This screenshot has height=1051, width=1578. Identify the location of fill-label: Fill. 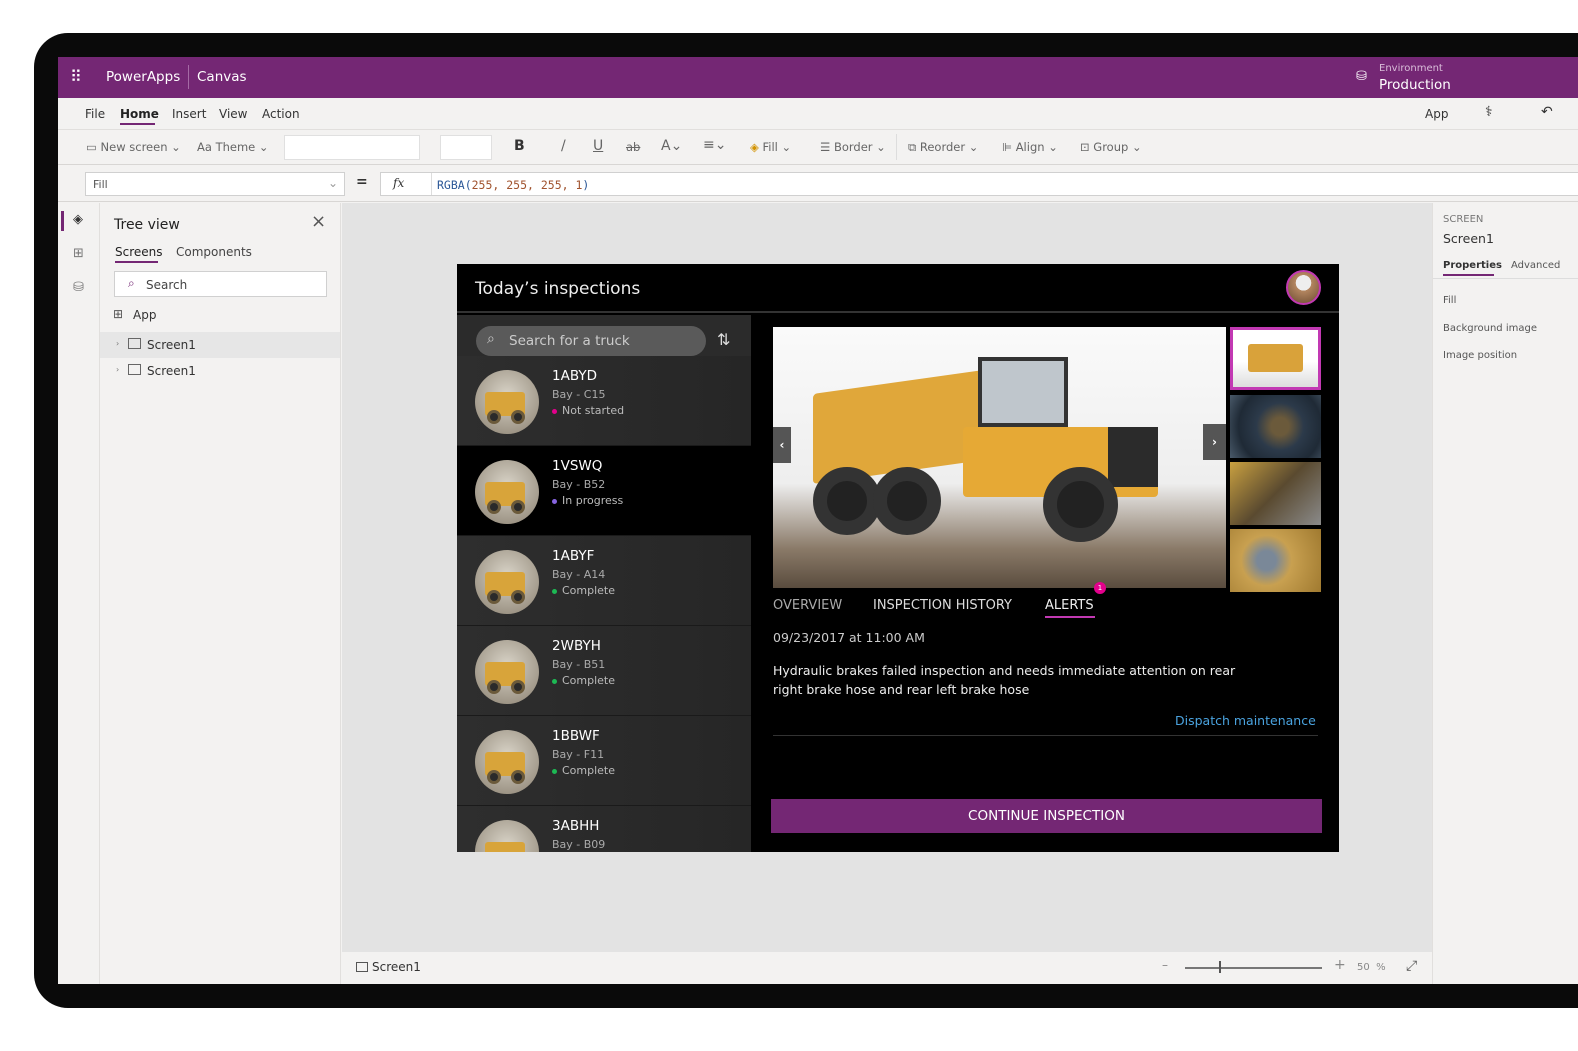
(770, 147).